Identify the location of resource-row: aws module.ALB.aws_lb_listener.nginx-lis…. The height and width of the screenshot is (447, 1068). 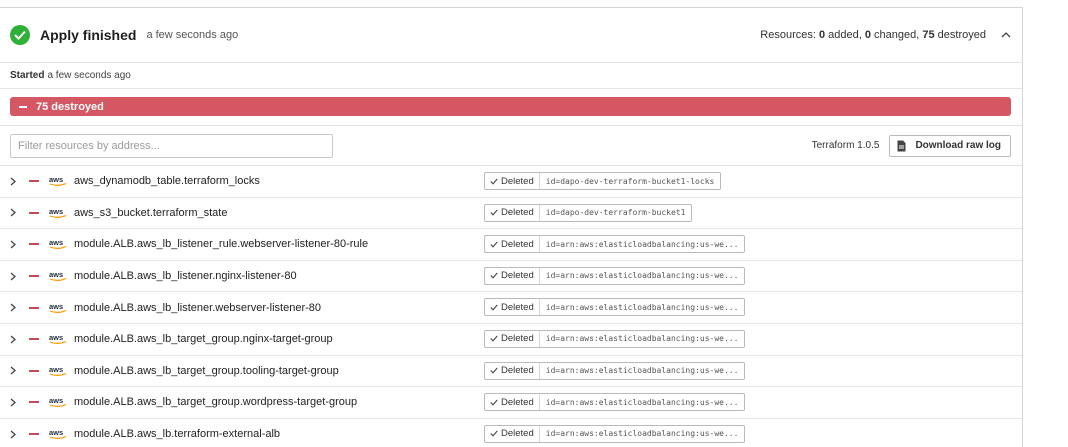
(511, 277).